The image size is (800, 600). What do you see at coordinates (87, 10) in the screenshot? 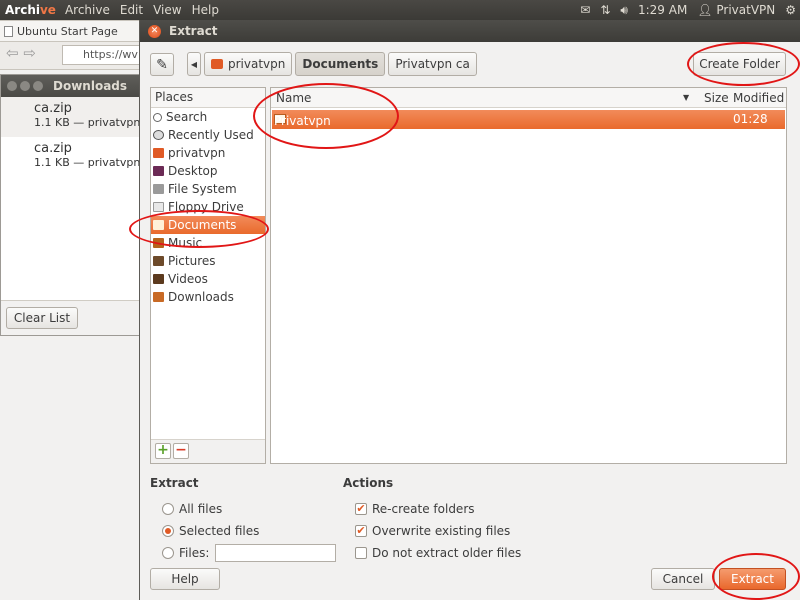
I see `menu-archive: Archive` at bounding box center [87, 10].